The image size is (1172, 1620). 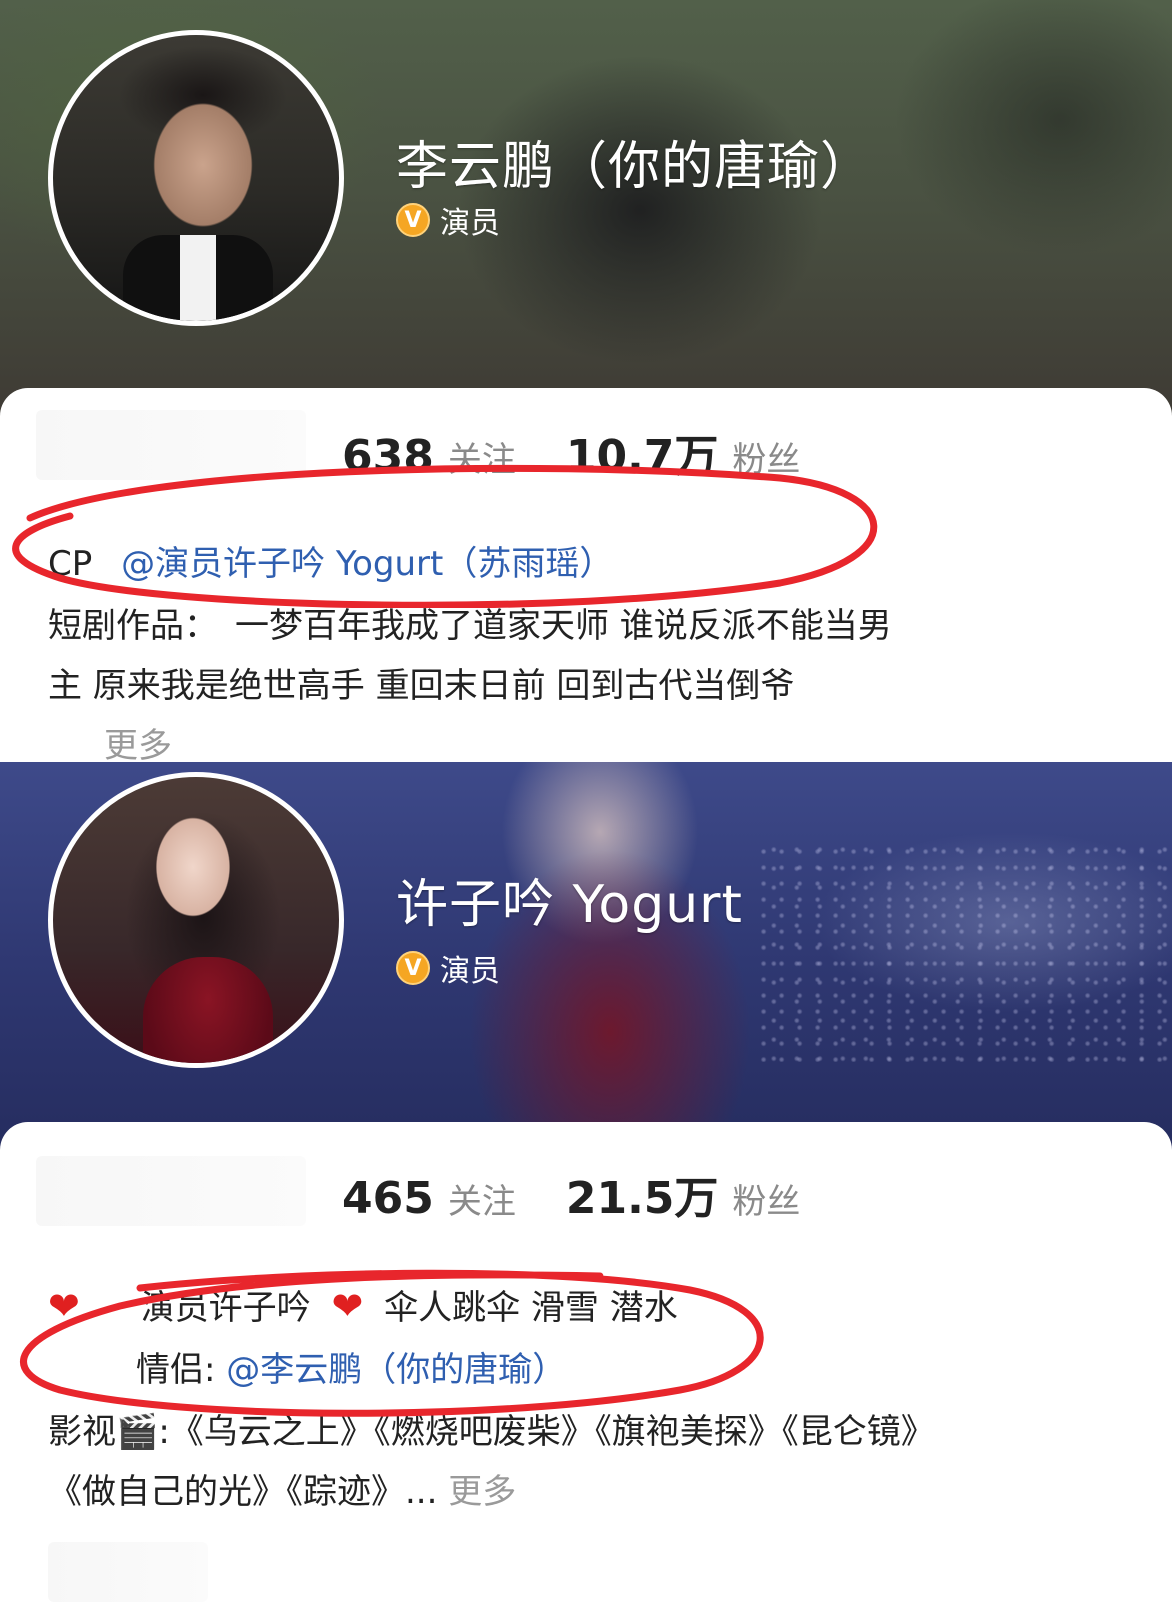 I want to click on banner-sparkle-decoration, so click(x=966, y=952).